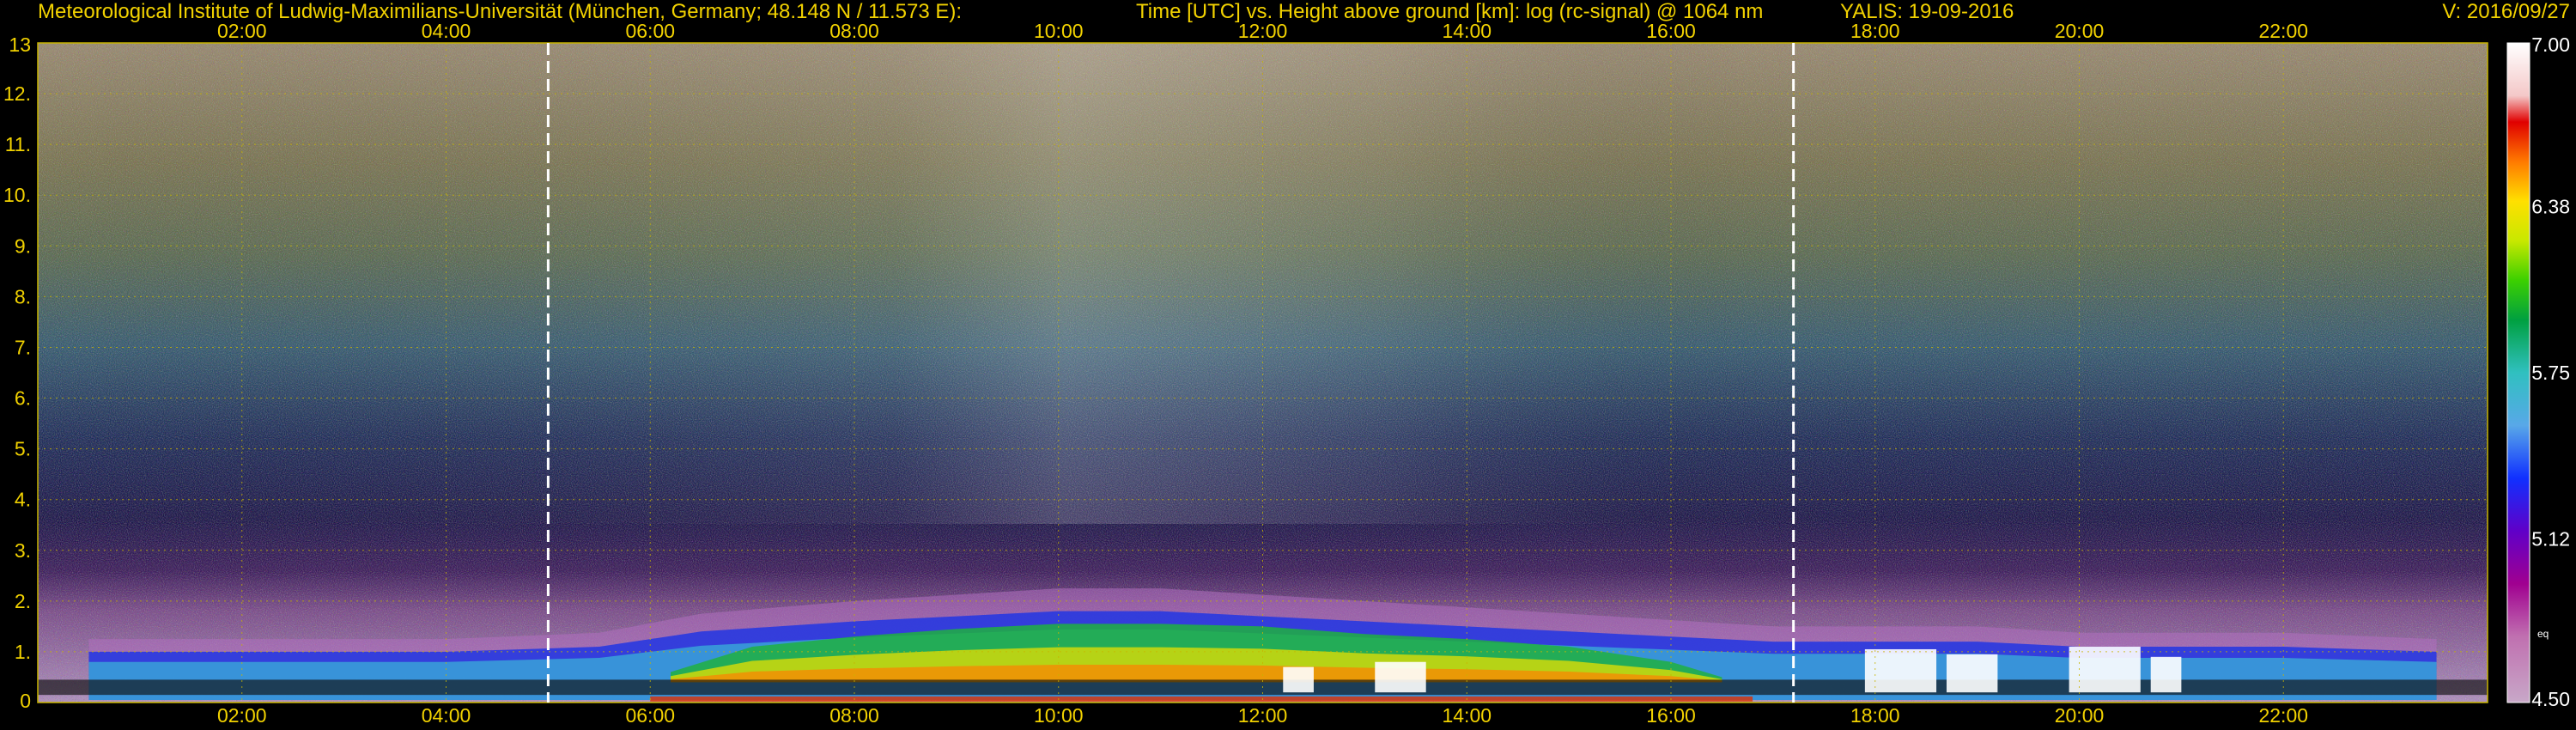 The width and height of the screenshot is (2576, 730). What do you see at coordinates (854, 31) in the screenshot?
I see `x-tick-label-top: 08:00` at bounding box center [854, 31].